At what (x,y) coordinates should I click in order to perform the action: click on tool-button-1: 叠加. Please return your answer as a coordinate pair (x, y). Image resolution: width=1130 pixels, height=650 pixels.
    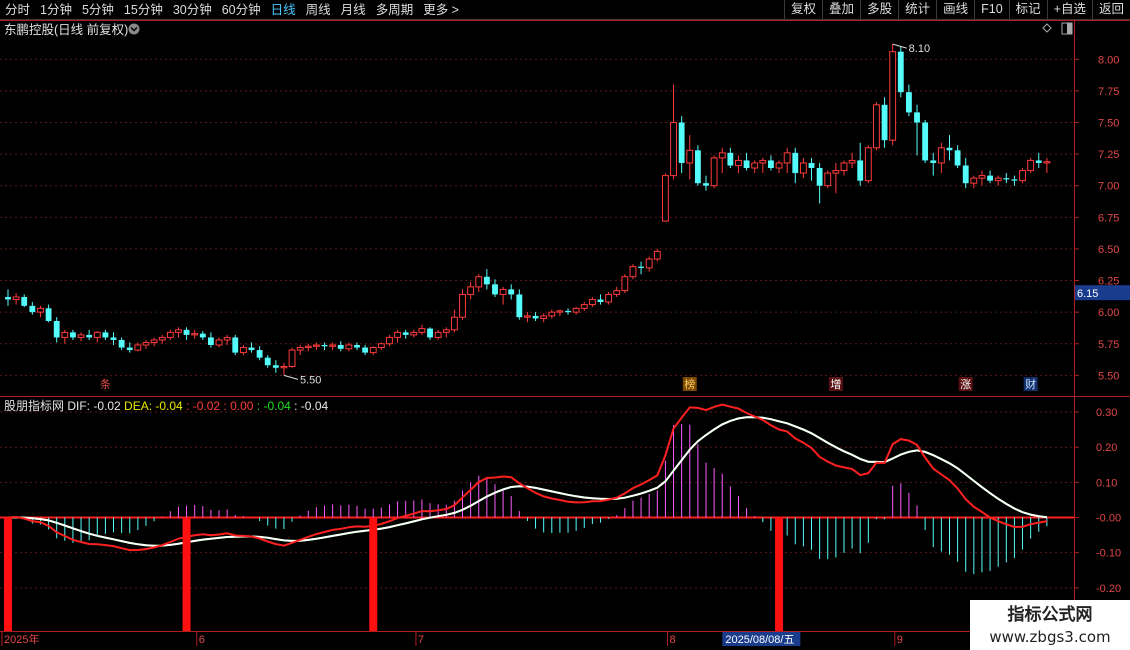
    Looking at the image, I should click on (841, 9).